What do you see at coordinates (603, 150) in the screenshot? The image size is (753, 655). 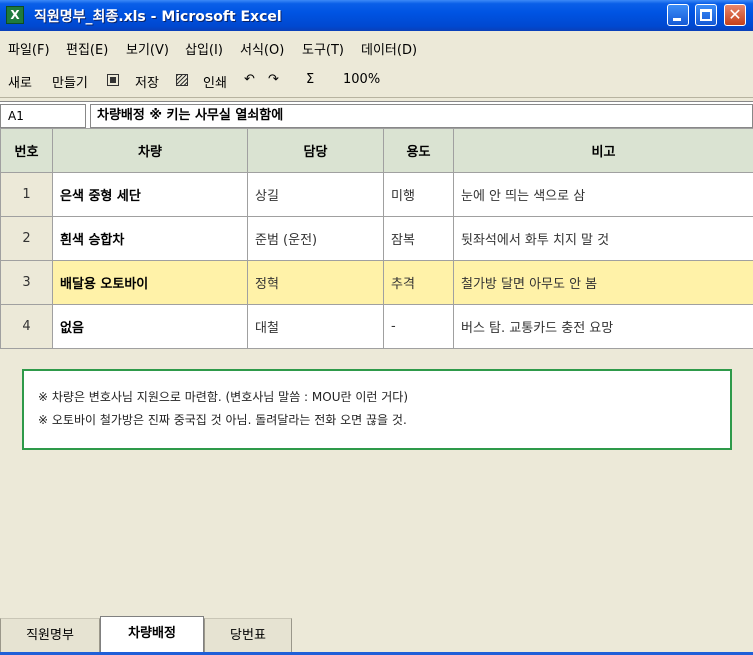 I see `header-note: 비고` at bounding box center [603, 150].